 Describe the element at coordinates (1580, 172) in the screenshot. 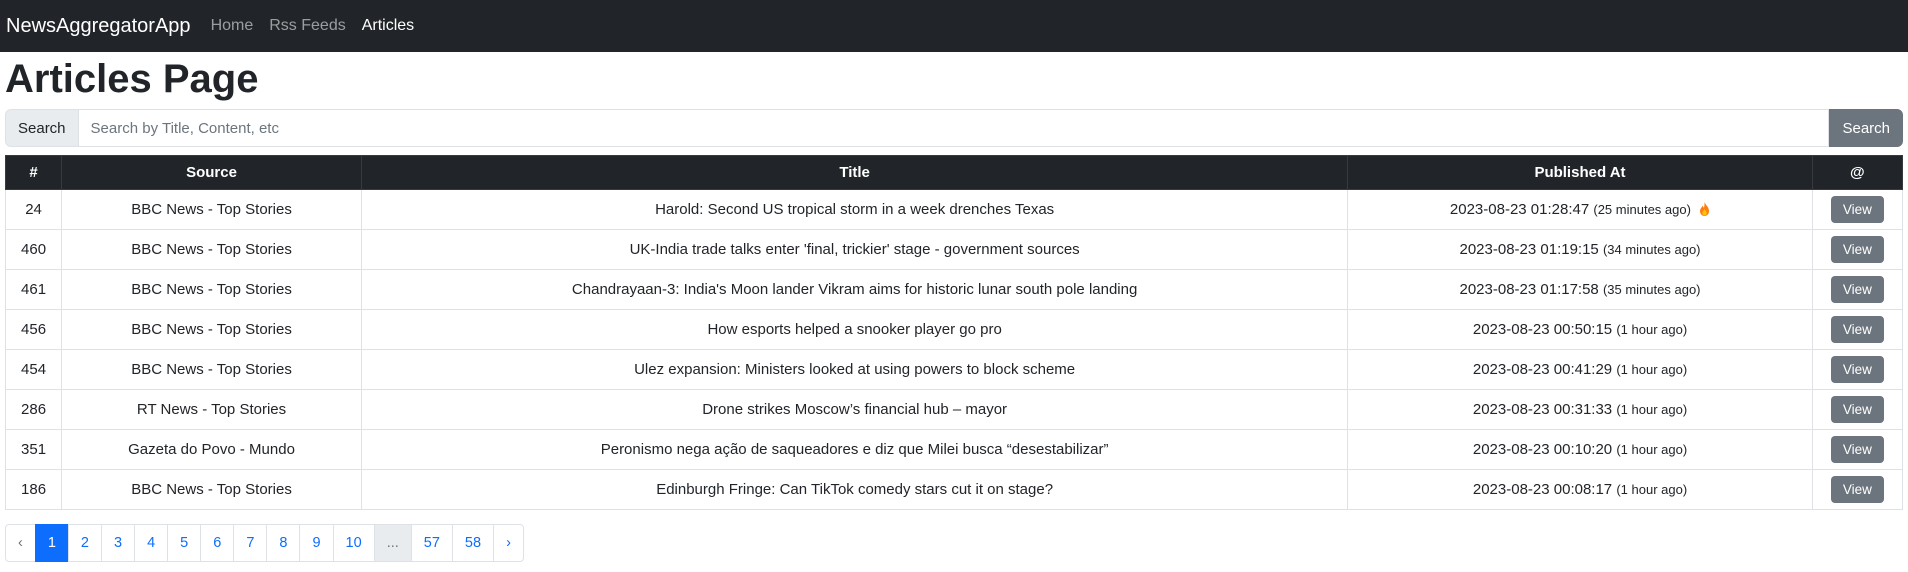

I see `header-published-at: Published At` at that location.